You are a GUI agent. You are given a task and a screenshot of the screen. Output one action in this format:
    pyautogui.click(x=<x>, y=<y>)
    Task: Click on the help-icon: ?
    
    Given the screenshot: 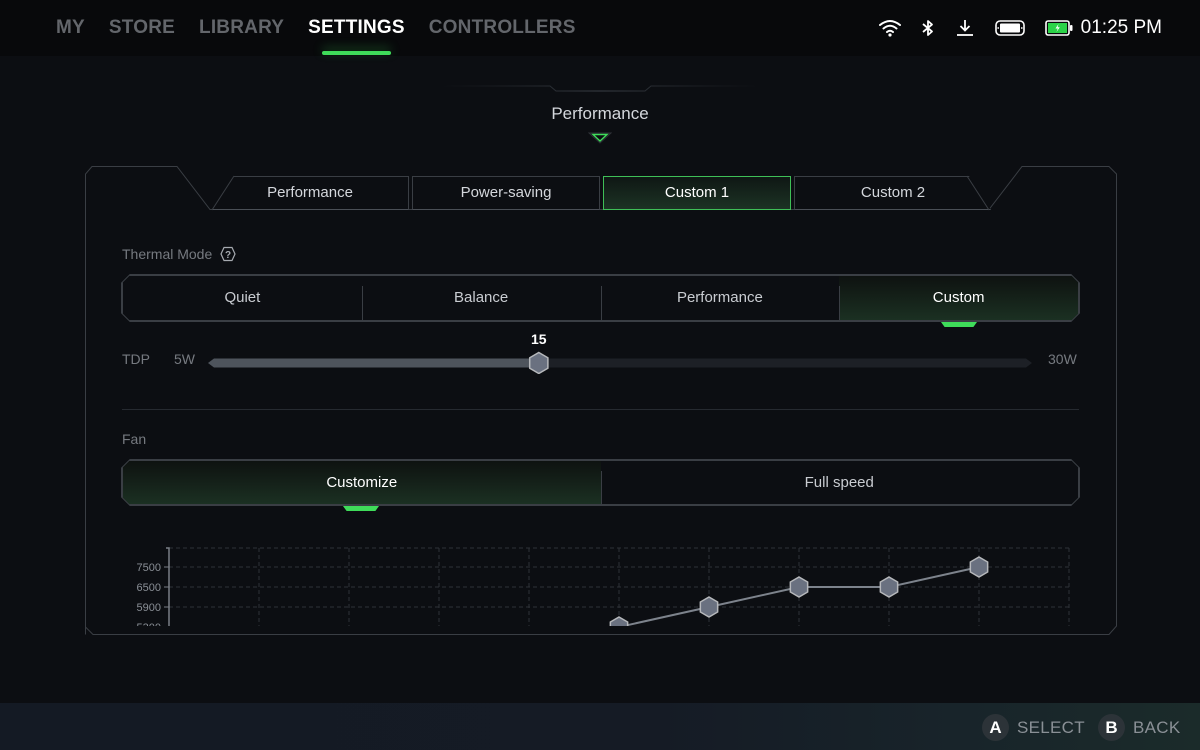 What is the action you would take?
    pyautogui.click(x=228, y=254)
    